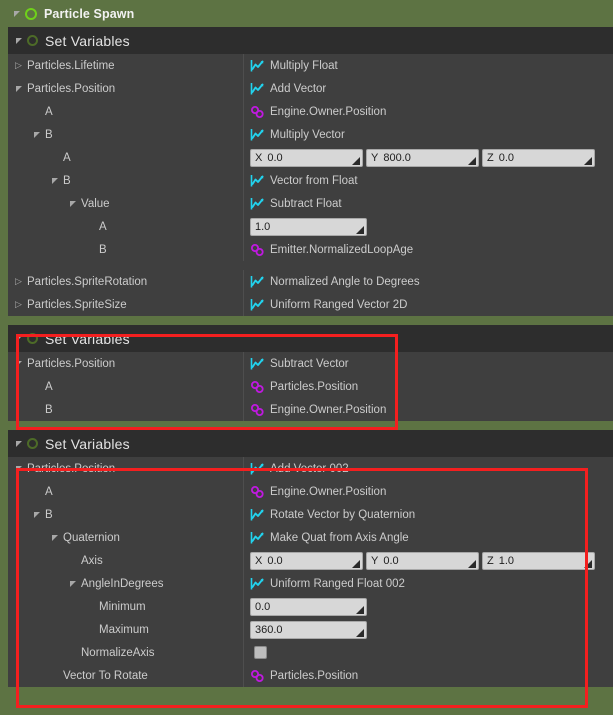 This screenshot has width=613, height=715. Describe the element at coordinates (428, 468) in the screenshot. I see `row-value-cell: Add Vector 002` at that location.